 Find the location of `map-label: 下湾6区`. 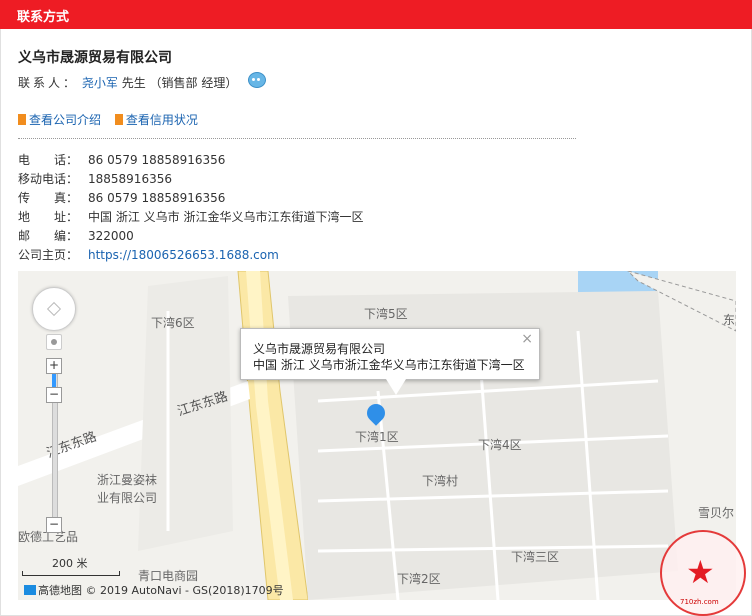

map-label: 下湾6区 is located at coordinates (173, 323).